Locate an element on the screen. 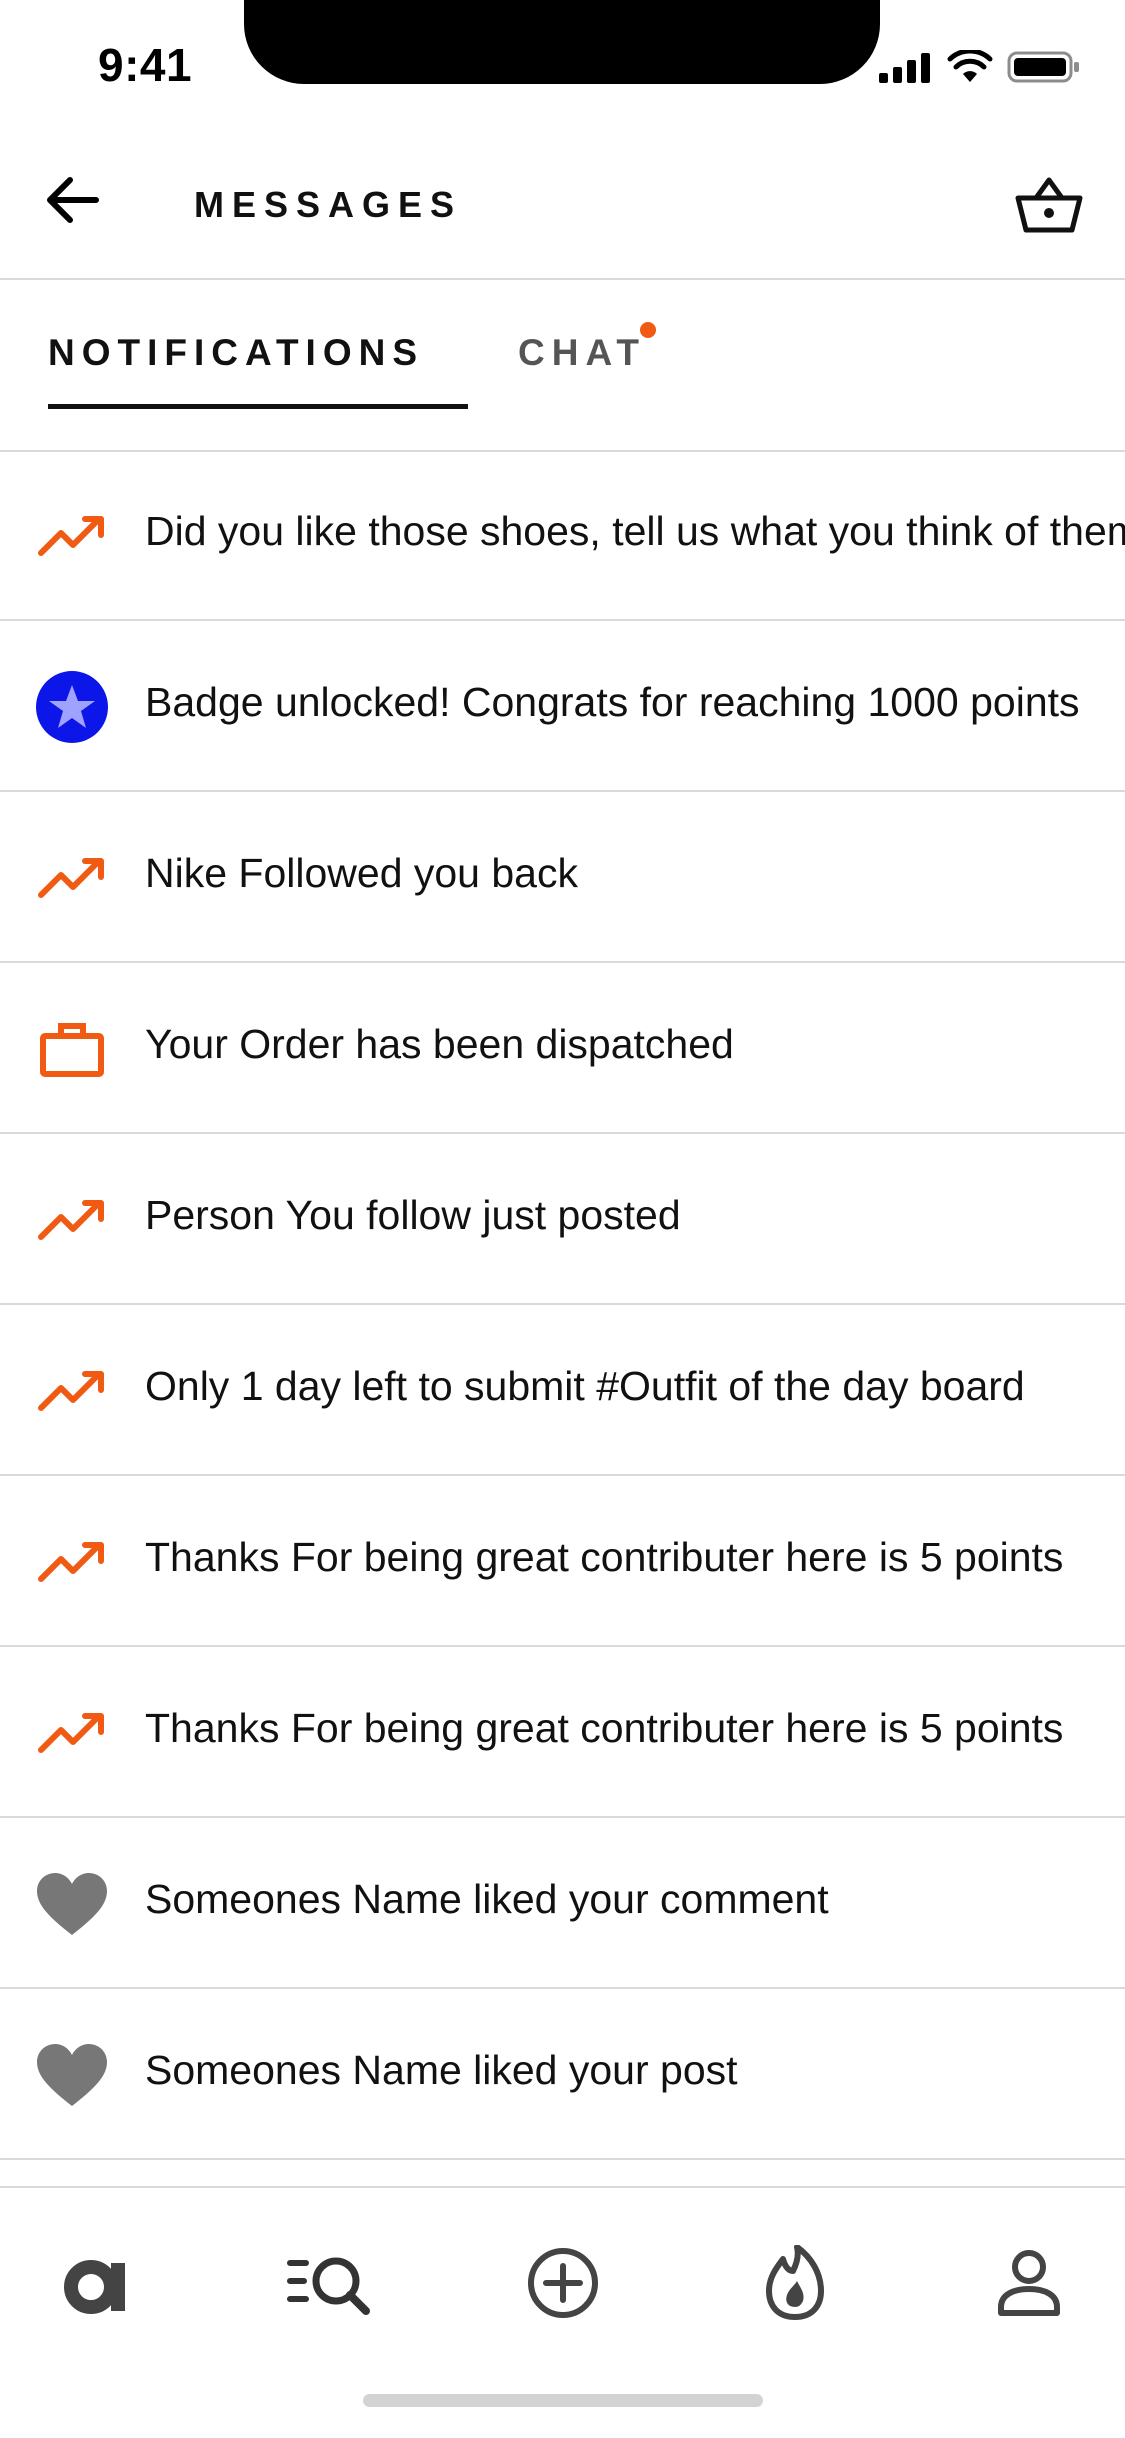 The width and height of the screenshot is (1125, 2438). cellular-signal-icon is located at coordinates (904, 68).